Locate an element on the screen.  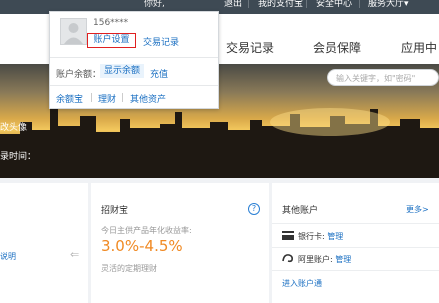
nav-trade-records: 交易记录 is located at coordinates (250, 47).